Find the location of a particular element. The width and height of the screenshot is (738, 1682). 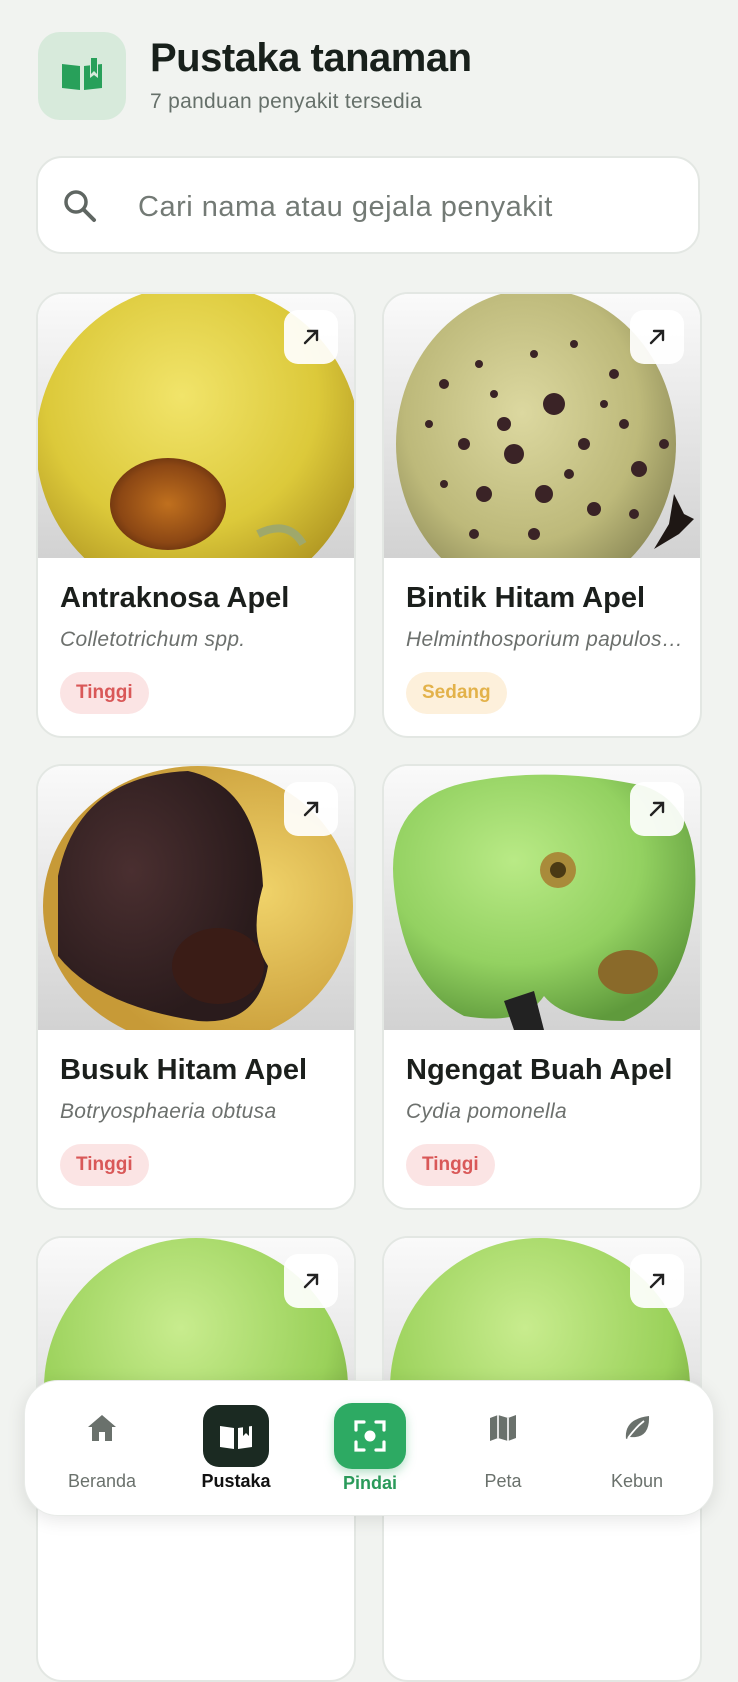

scan-button is located at coordinates (370, 1436).